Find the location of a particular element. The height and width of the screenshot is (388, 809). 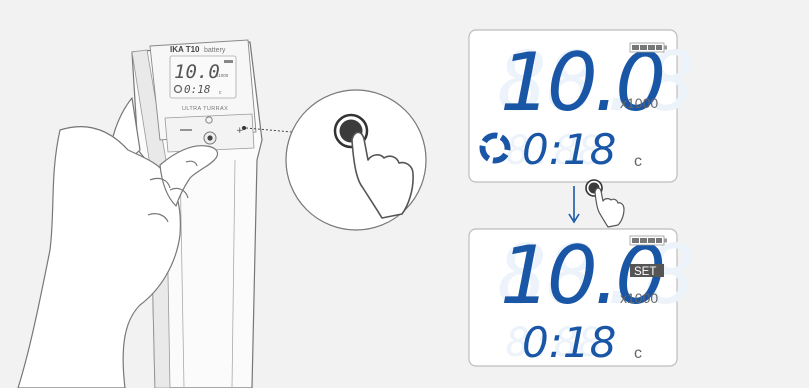

set-badge-label: SET is located at coordinates (645, 272).